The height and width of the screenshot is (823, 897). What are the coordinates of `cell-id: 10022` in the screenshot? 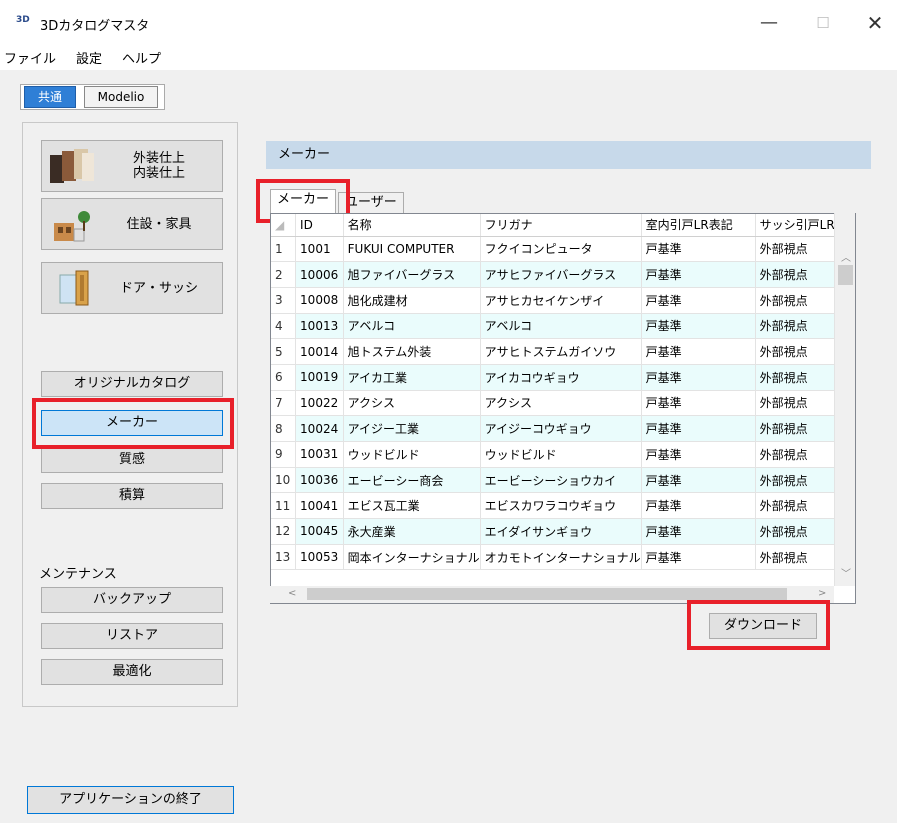 It's located at (319, 403).